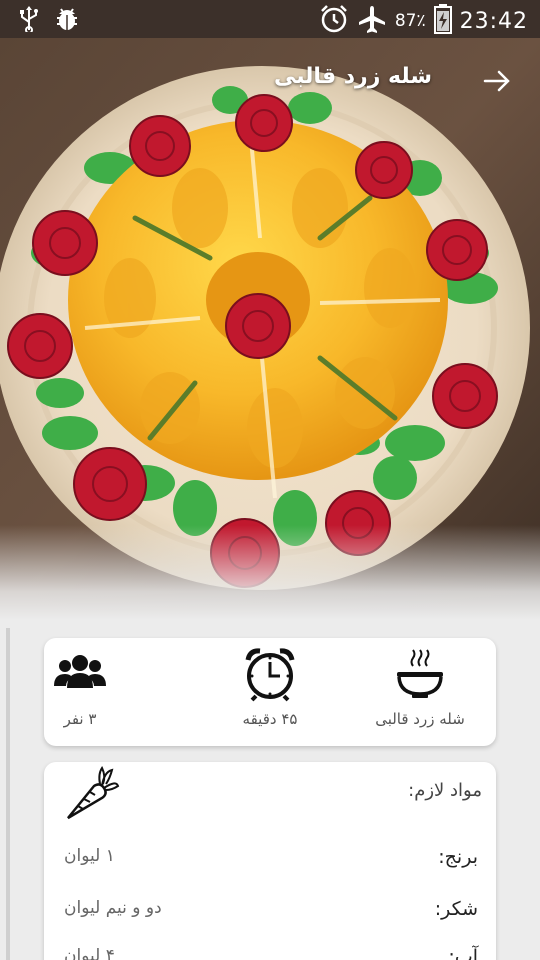 The image size is (540, 960). Describe the element at coordinates (410, 21) in the screenshot. I see `battery-percent: 87٪` at that location.